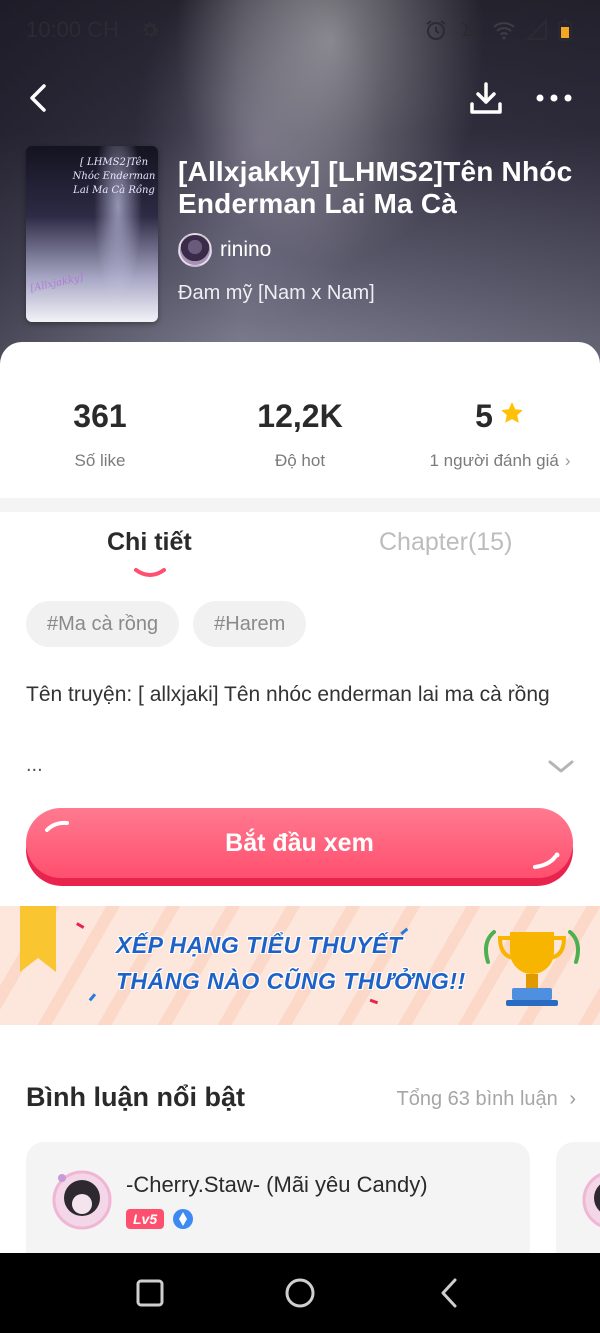  I want to click on section-divider, so click(300, 505).